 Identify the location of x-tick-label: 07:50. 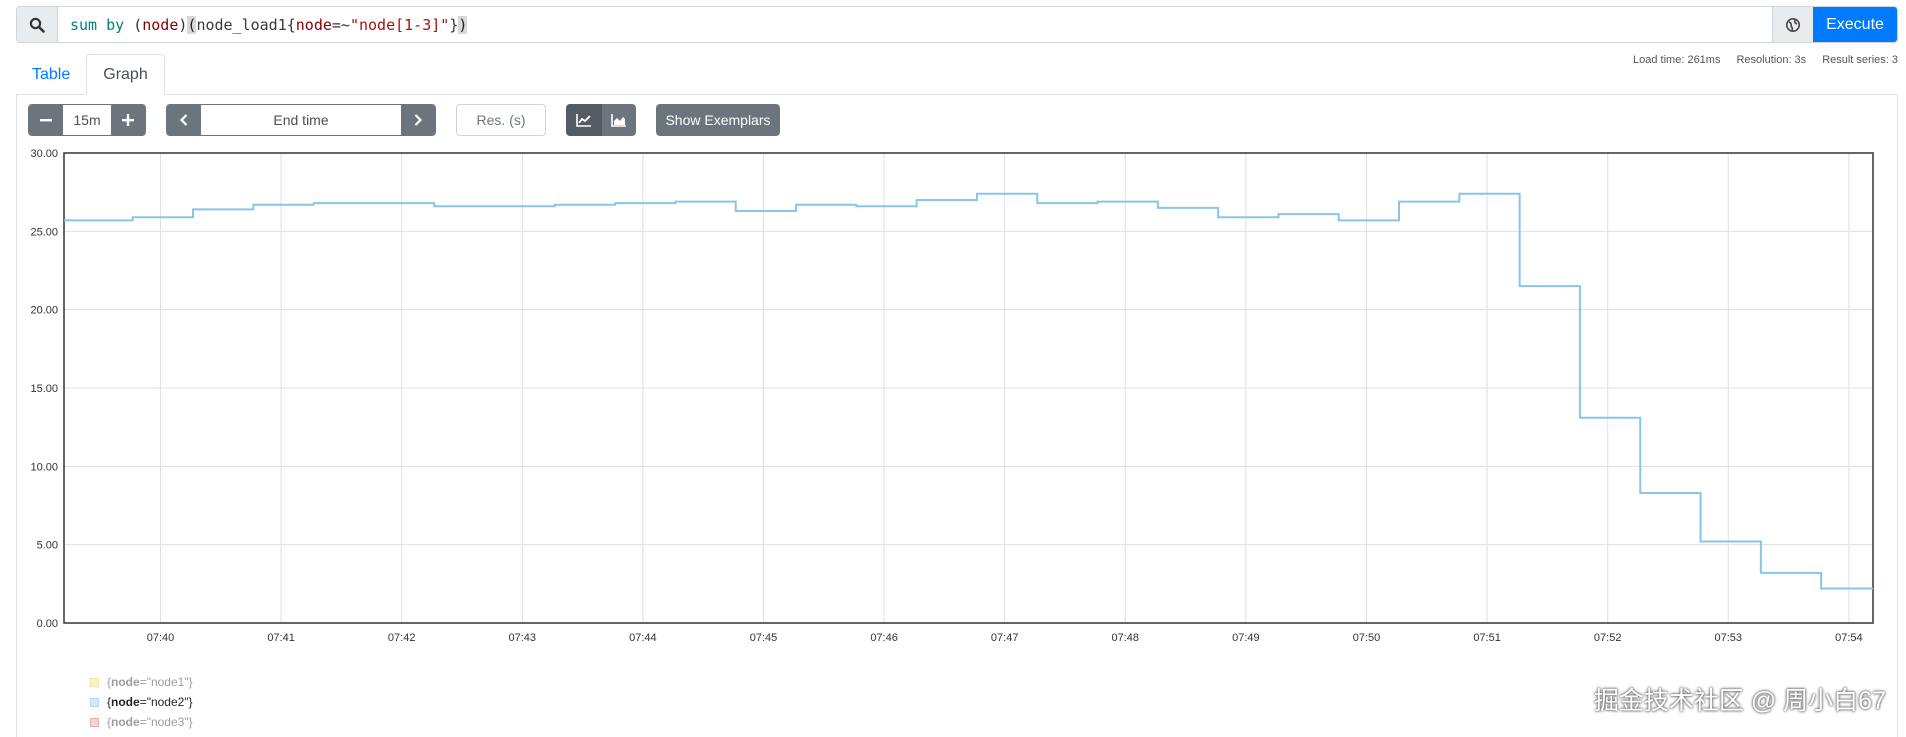
(1367, 638).